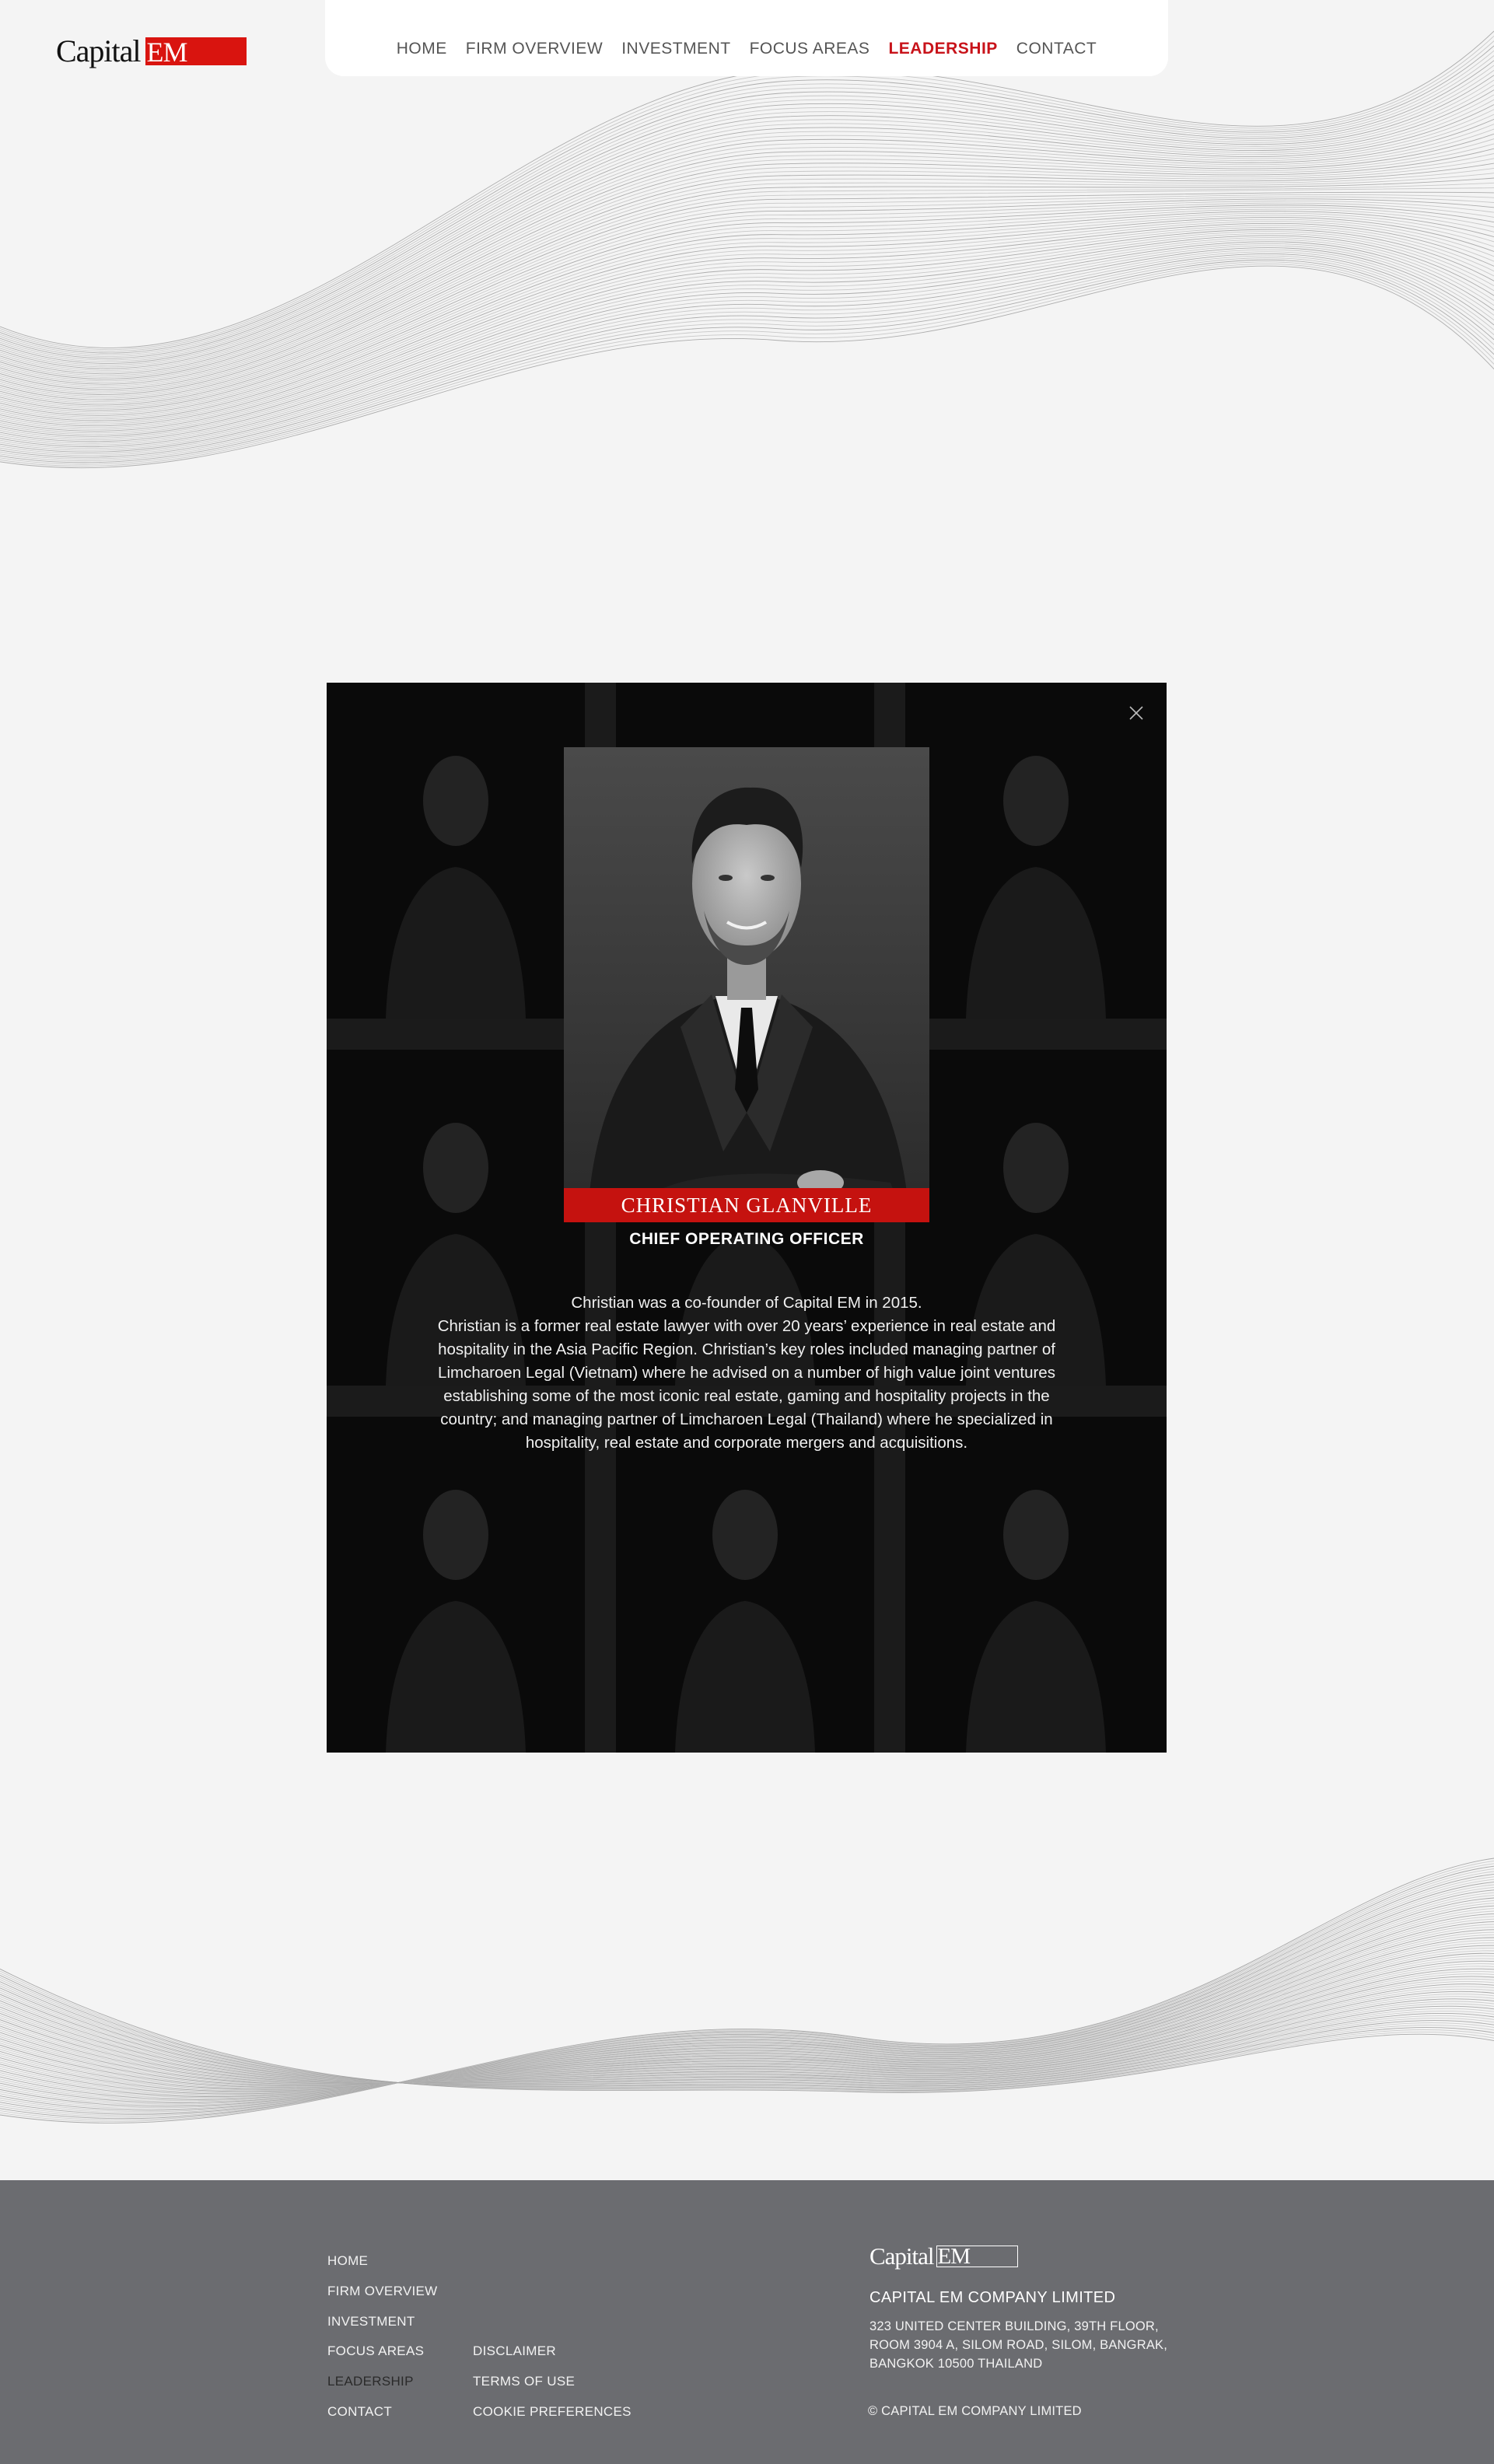 This screenshot has height=2464, width=1494. I want to click on footer-company-name: CAPITAL EM COMPANY LIMITED, so click(992, 2298).